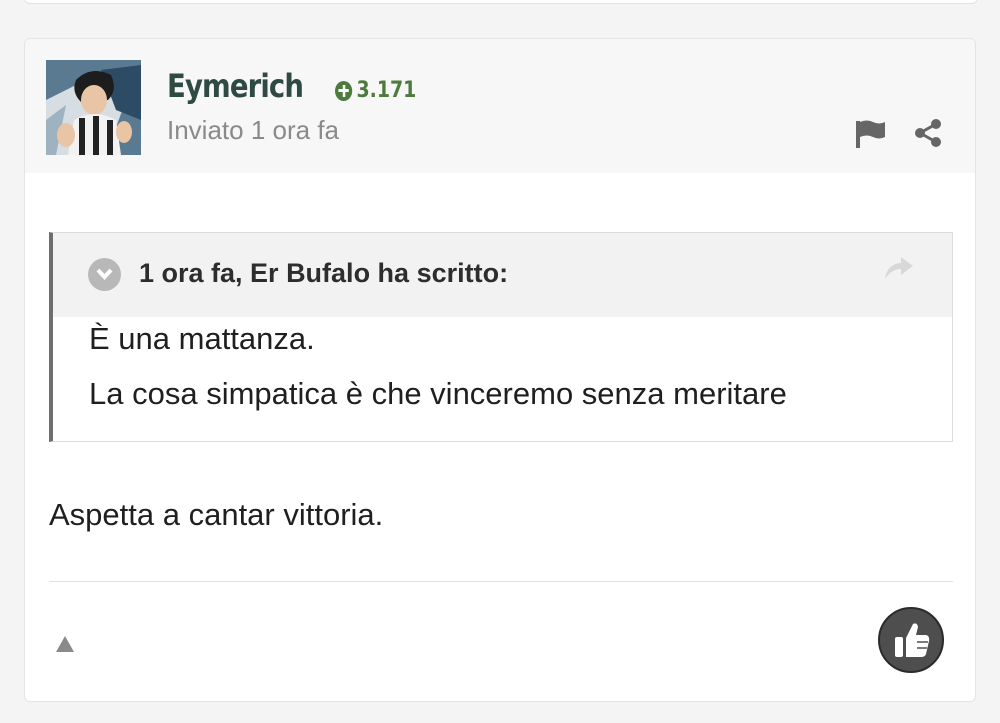 Image resolution: width=1000 pixels, height=723 pixels. Describe the element at coordinates (93, 107) in the screenshot. I see `avatar` at that location.